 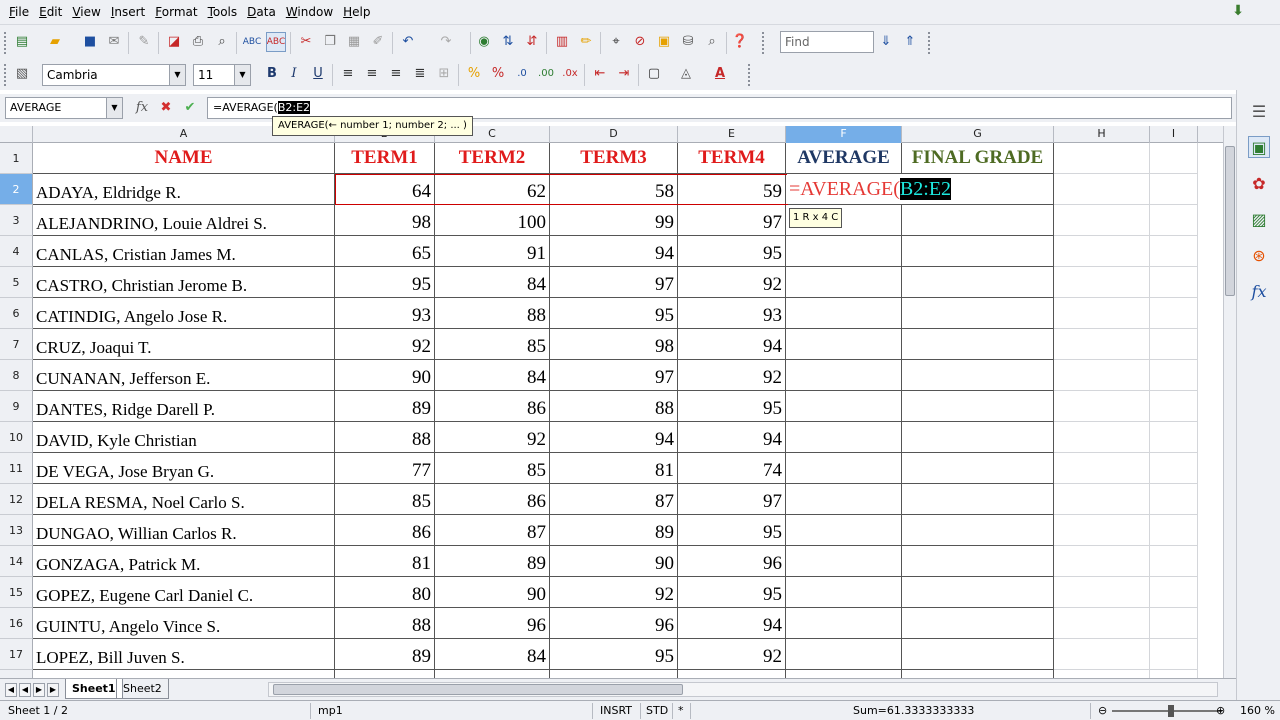 What do you see at coordinates (614, 468) in the screenshot?
I see `term-grade: 81` at bounding box center [614, 468].